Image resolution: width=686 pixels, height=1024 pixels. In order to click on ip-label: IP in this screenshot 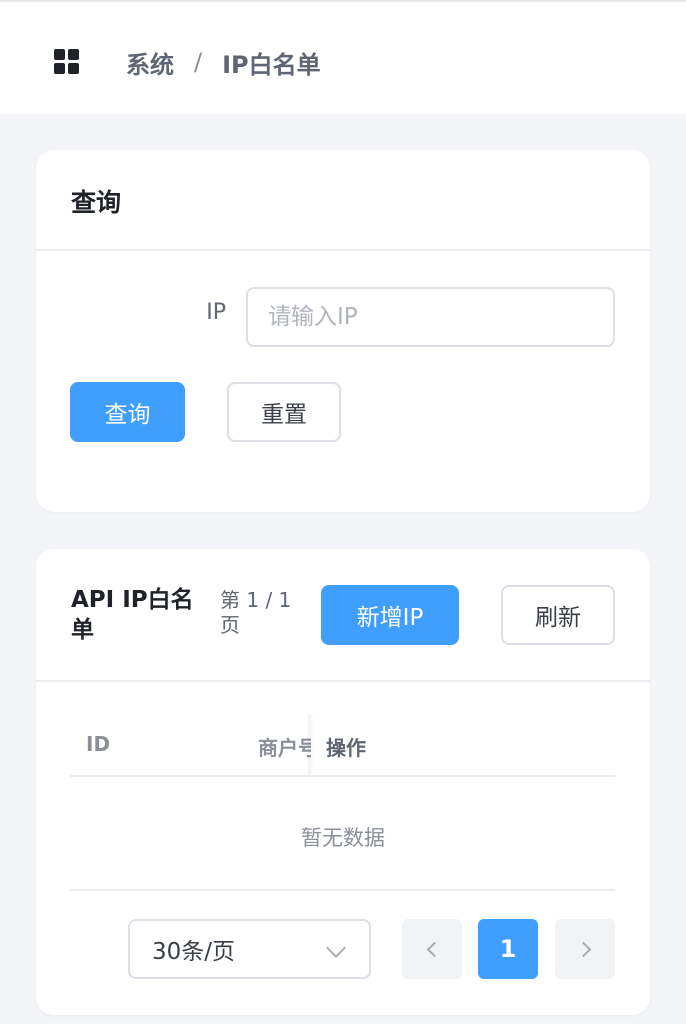, I will do `click(216, 312)`.